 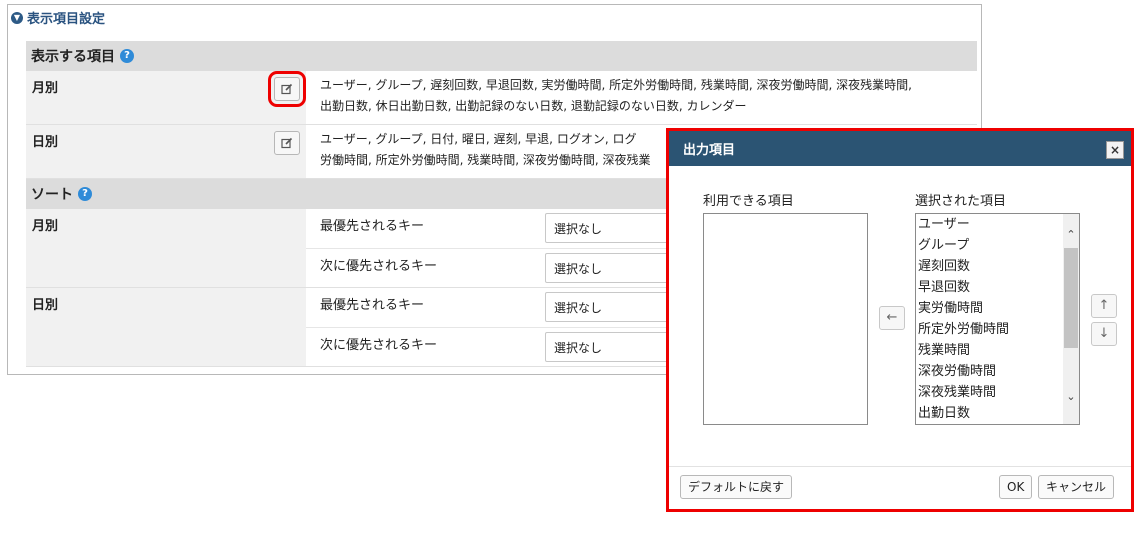 I want to click on sort-title: ソート, so click(x=52, y=195).